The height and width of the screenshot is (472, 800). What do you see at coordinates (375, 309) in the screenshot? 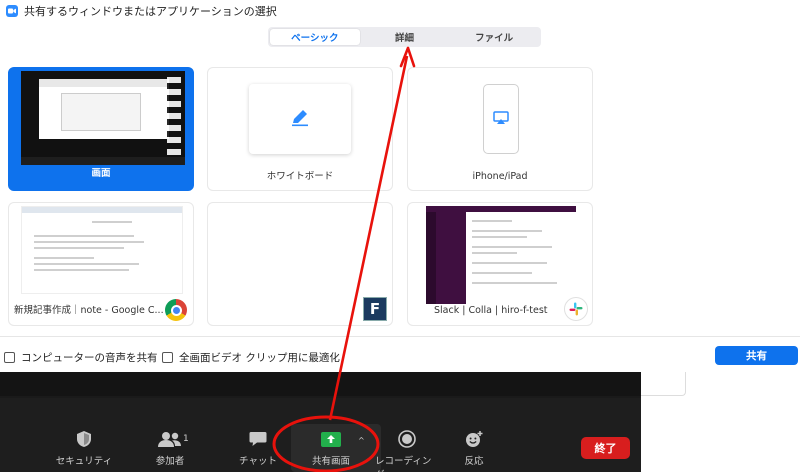
I see `f-app-icon: F` at bounding box center [375, 309].